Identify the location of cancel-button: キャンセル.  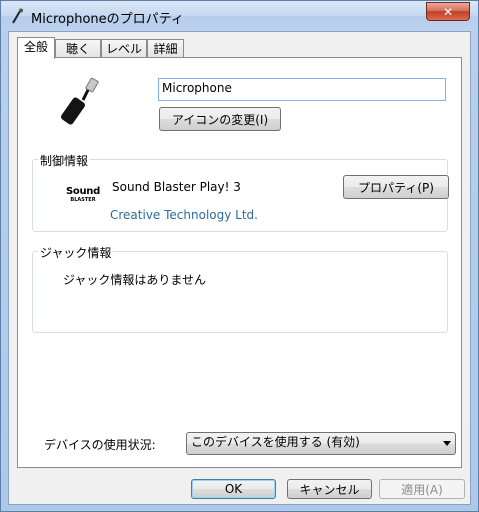
(329, 489).